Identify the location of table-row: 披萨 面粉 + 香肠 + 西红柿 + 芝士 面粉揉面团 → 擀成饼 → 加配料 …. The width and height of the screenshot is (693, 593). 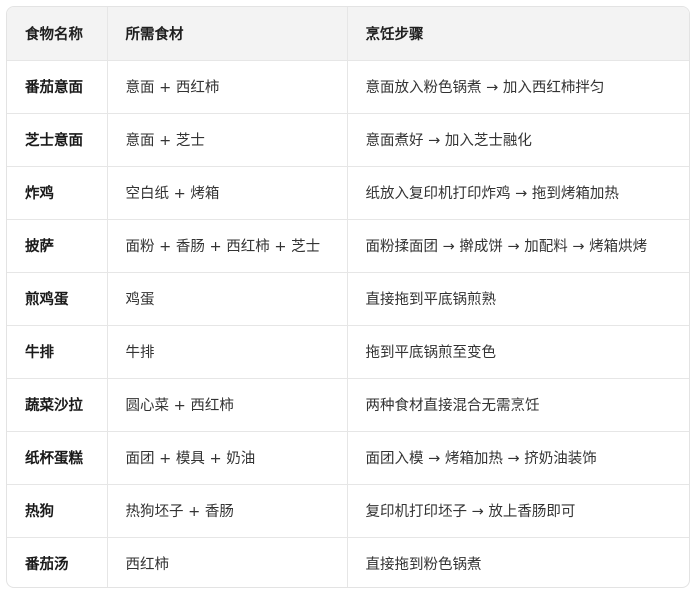
(348, 246).